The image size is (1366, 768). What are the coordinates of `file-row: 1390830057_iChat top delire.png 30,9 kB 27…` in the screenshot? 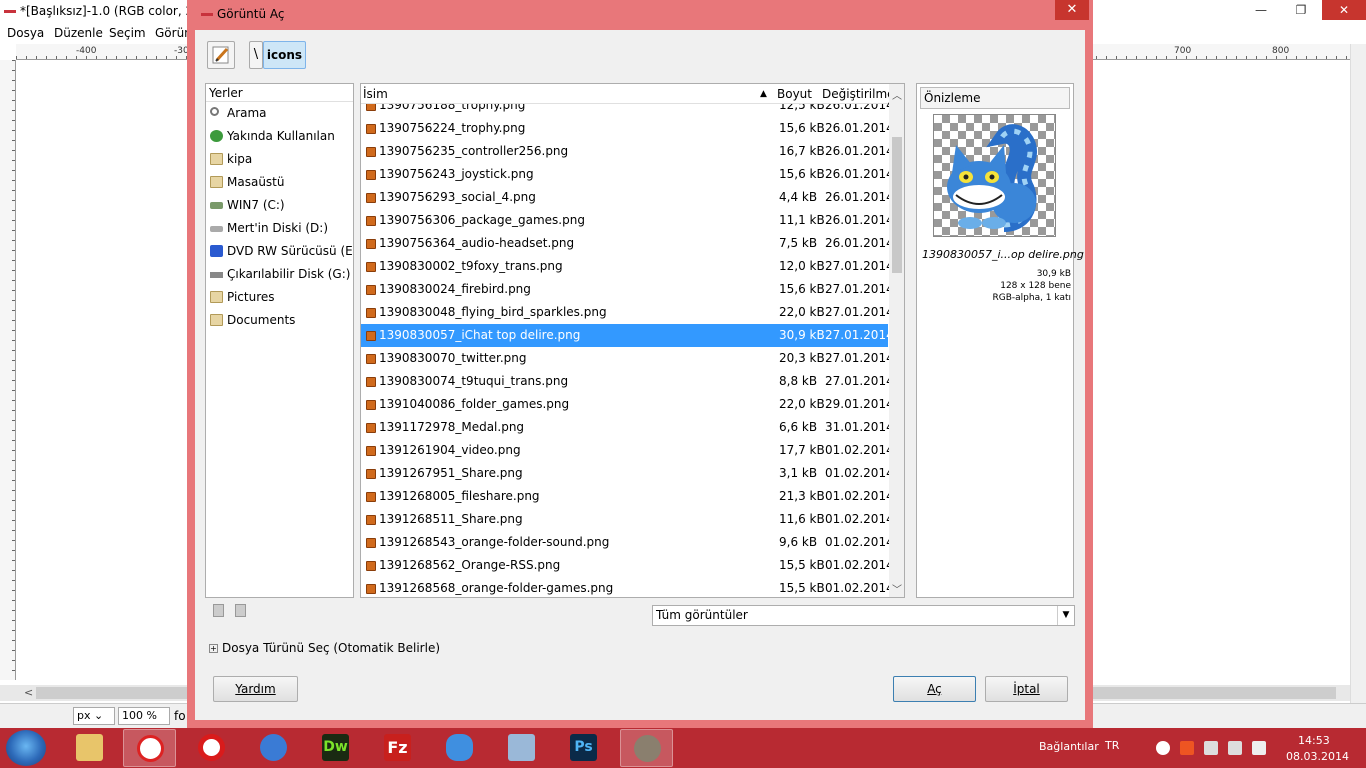 It's located at (627, 335).